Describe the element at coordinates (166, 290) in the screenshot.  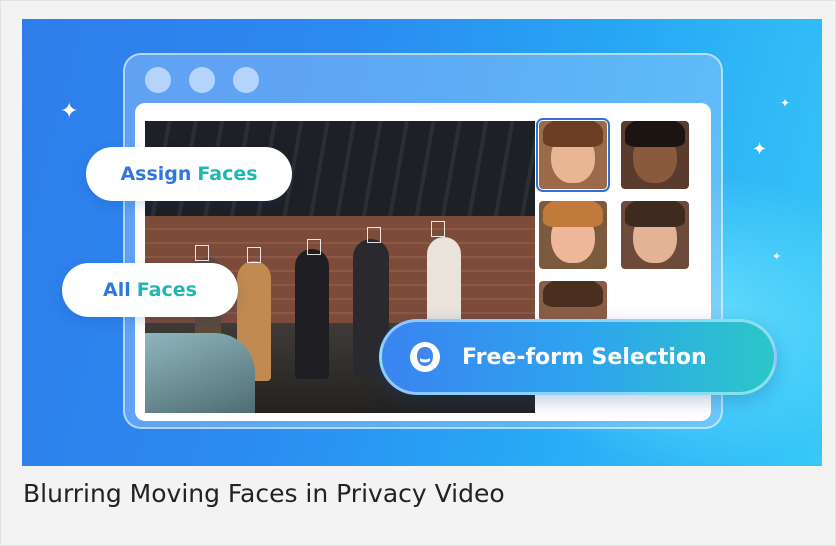
I see `all-faces-word2: Faces` at that location.